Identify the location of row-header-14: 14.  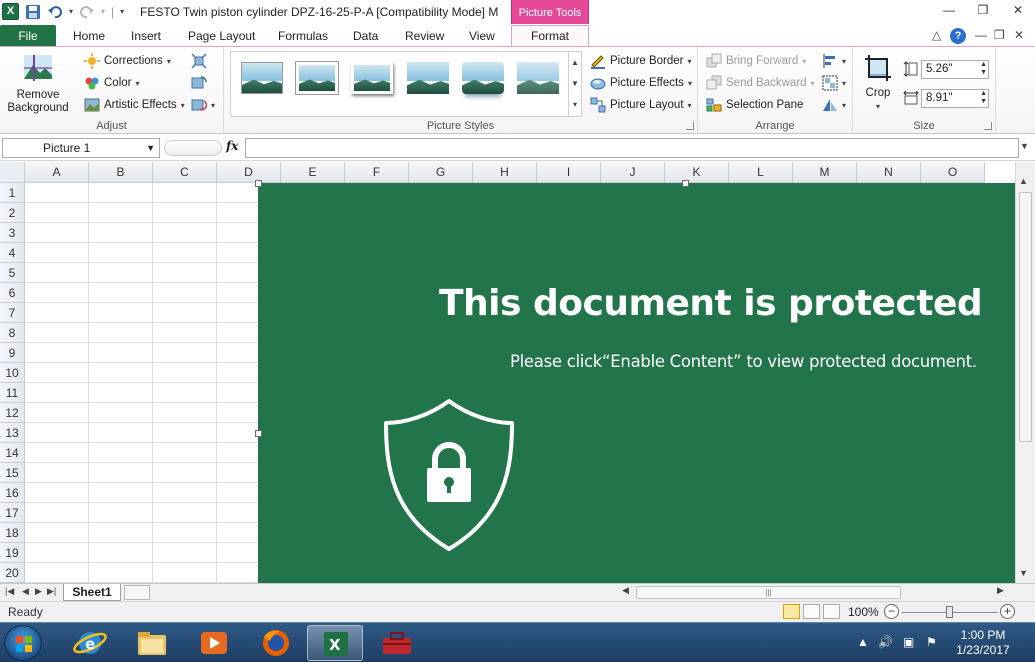
(12, 453).